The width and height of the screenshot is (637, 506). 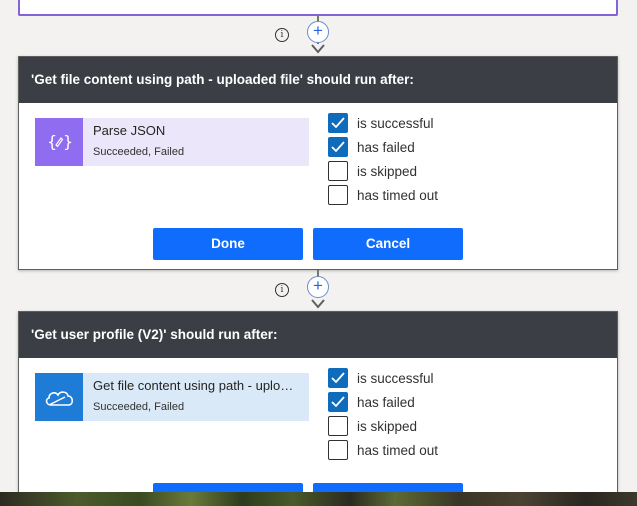 What do you see at coordinates (172, 142) in the screenshot?
I see `action-tile: { } Parse JSON Succeeded, Failed` at bounding box center [172, 142].